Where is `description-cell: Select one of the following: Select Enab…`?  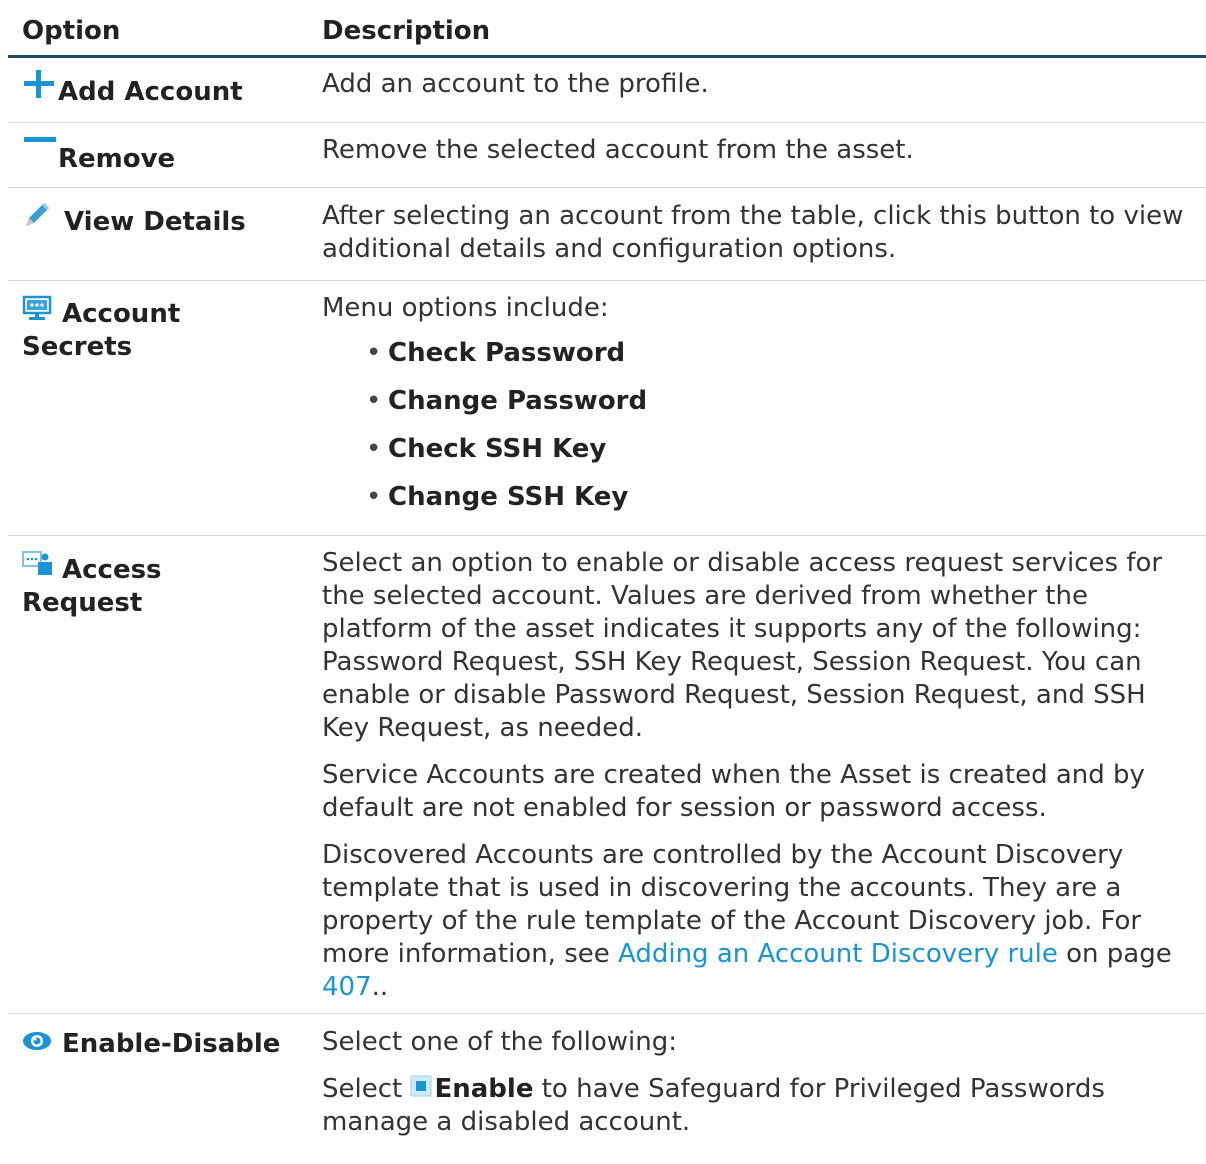
description-cell: Select one of the following: Select Enab… is located at coordinates (757, 1089).